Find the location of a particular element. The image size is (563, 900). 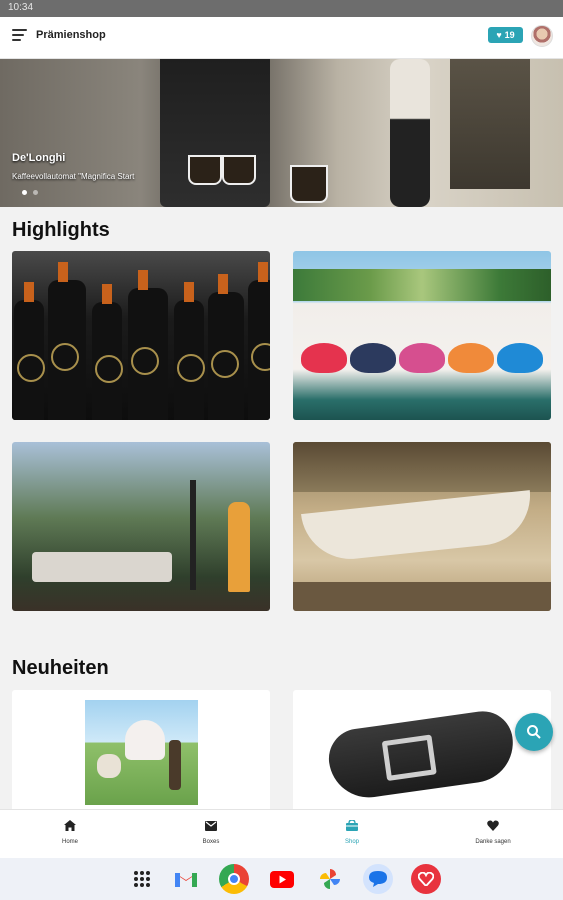

status-time: 10:34 is located at coordinates (21, 7).